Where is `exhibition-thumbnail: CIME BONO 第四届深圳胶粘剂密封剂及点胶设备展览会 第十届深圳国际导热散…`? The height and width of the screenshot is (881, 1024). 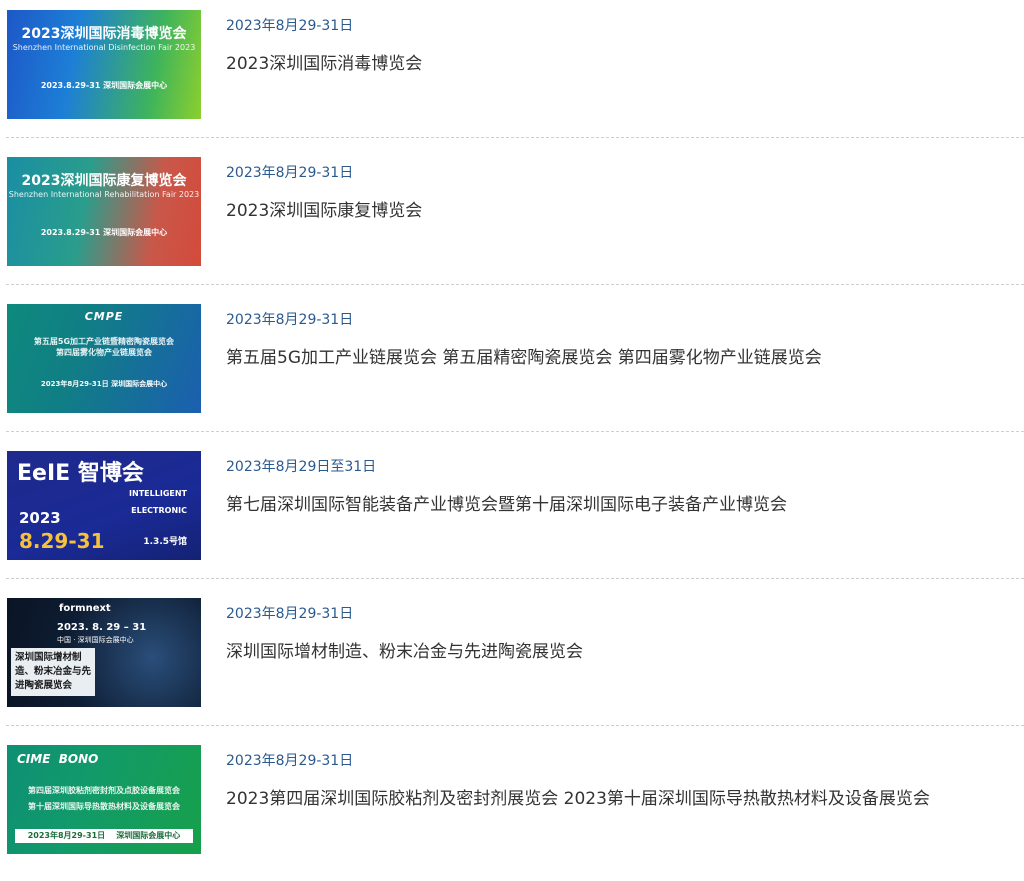
exhibition-thumbnail: CIME BONO 第四届深圳胶粘剂密封剂及点胶设备展览会 第十届深圳国际导热散… is located at coordinates (104, 799).